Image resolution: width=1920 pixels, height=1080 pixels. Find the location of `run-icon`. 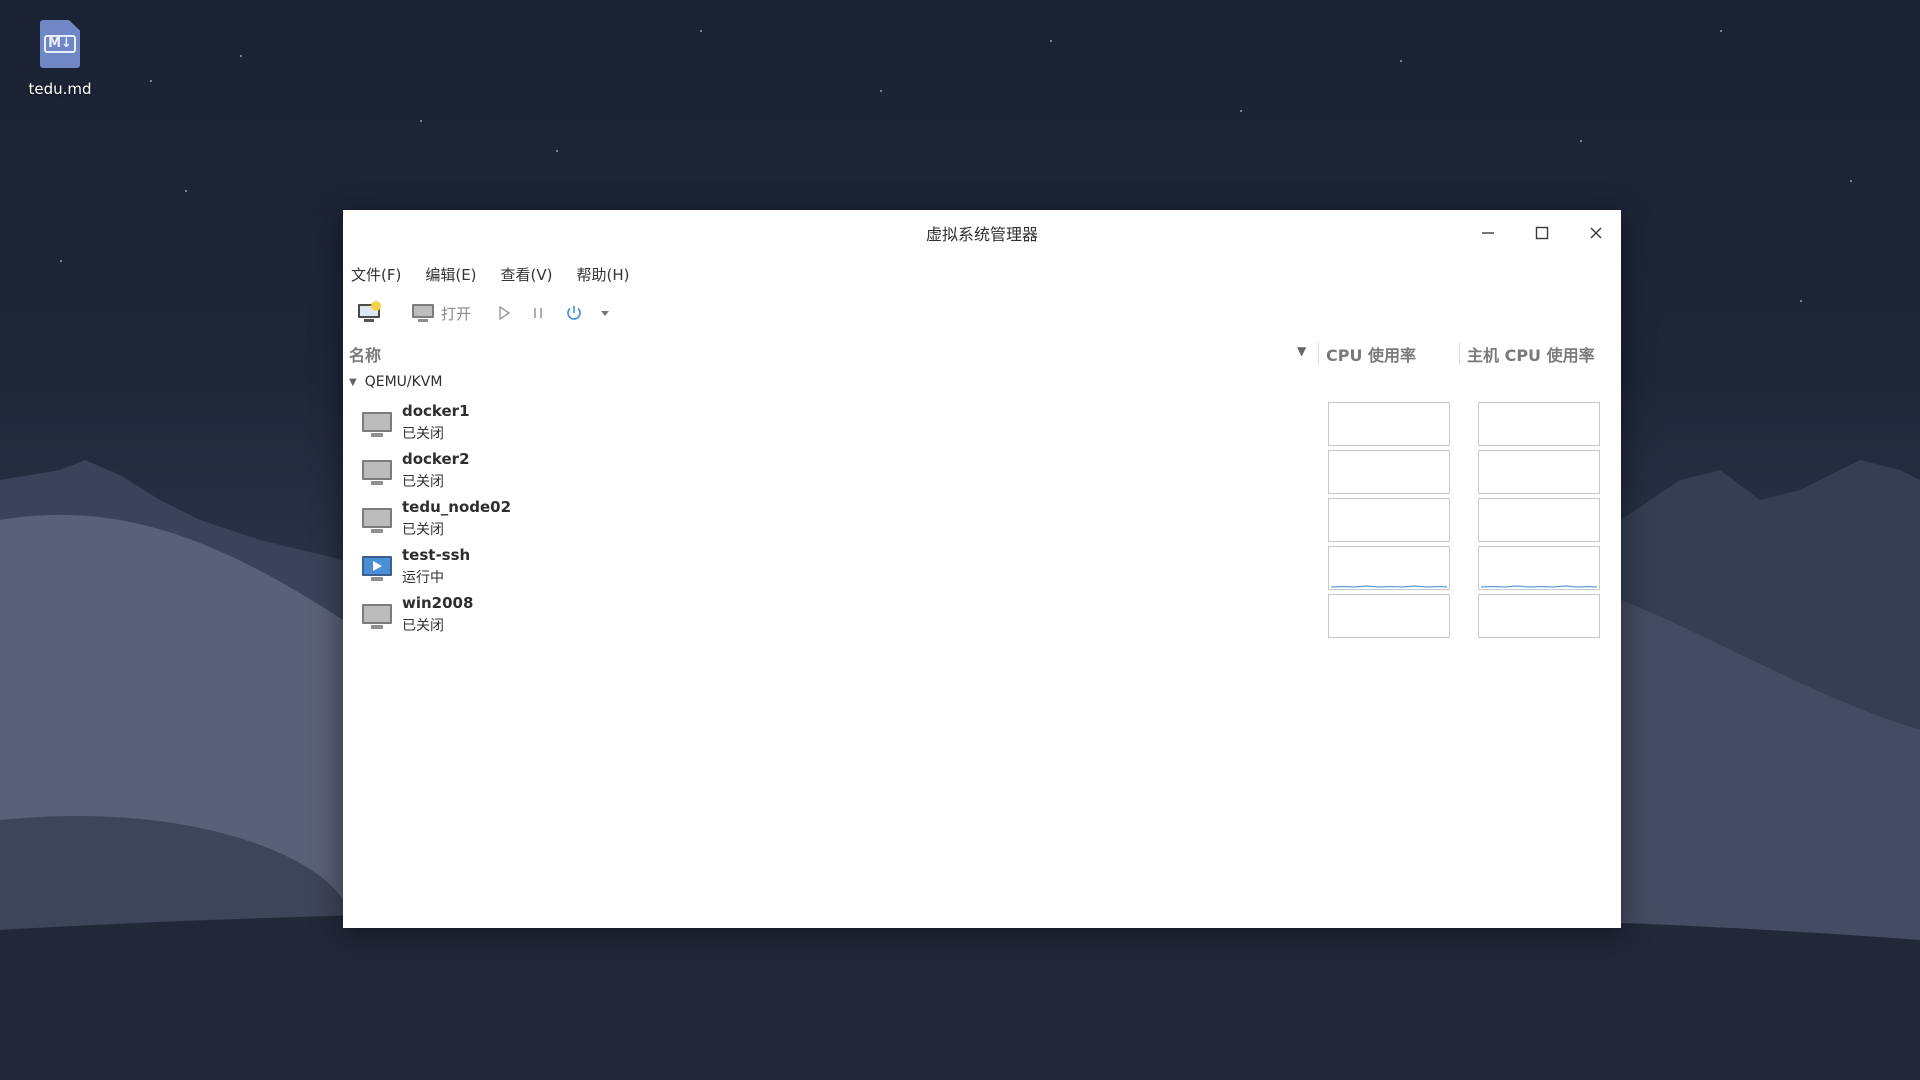

run-icon is located at coordinates (505, 313).